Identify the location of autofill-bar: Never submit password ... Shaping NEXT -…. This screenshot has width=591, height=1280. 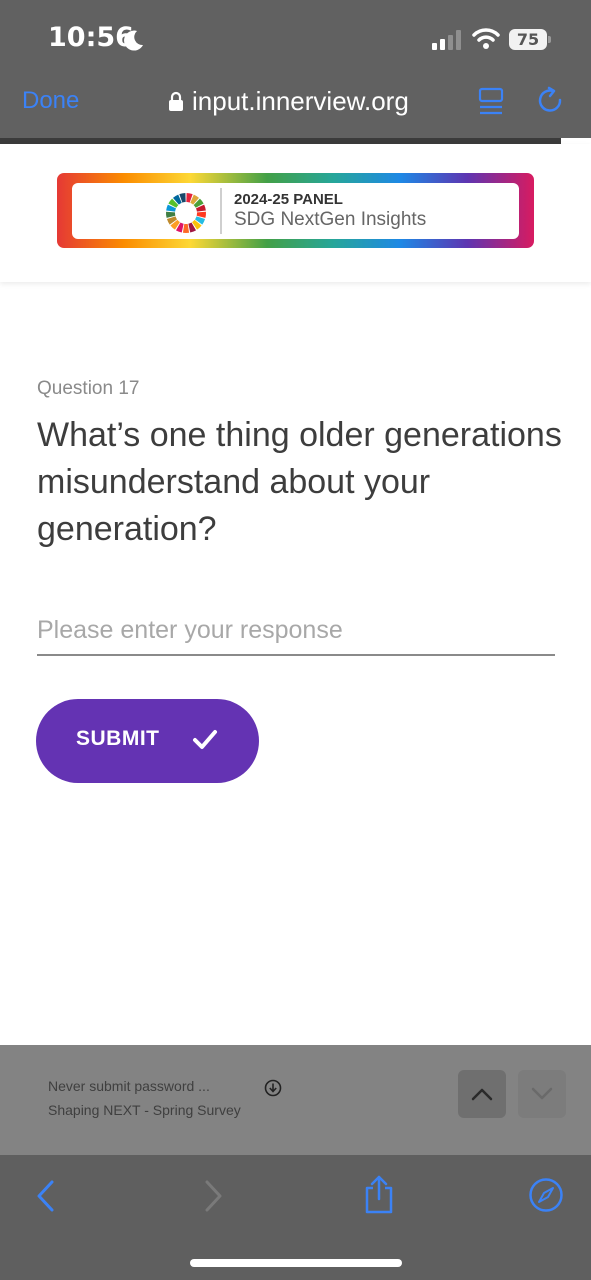
(295, 1100).